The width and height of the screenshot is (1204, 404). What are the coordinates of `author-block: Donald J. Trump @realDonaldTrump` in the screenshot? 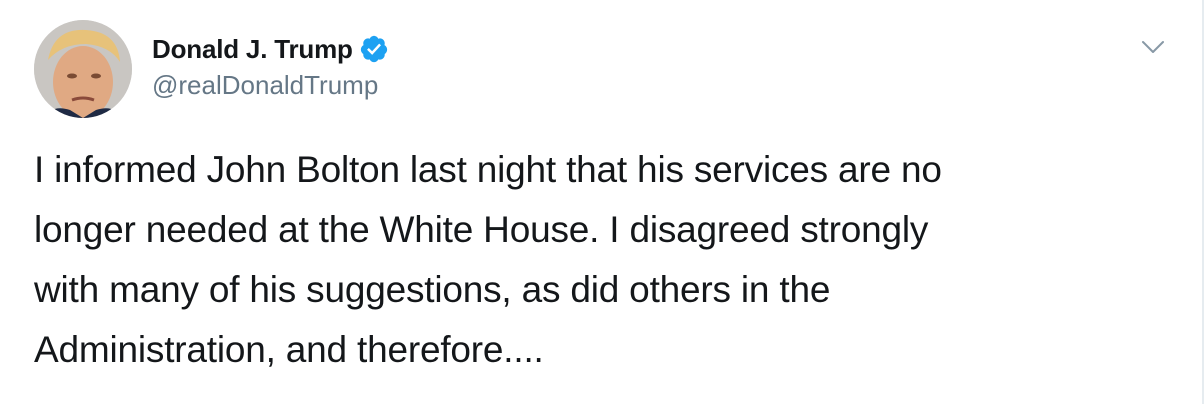 It's located at (270, 66).